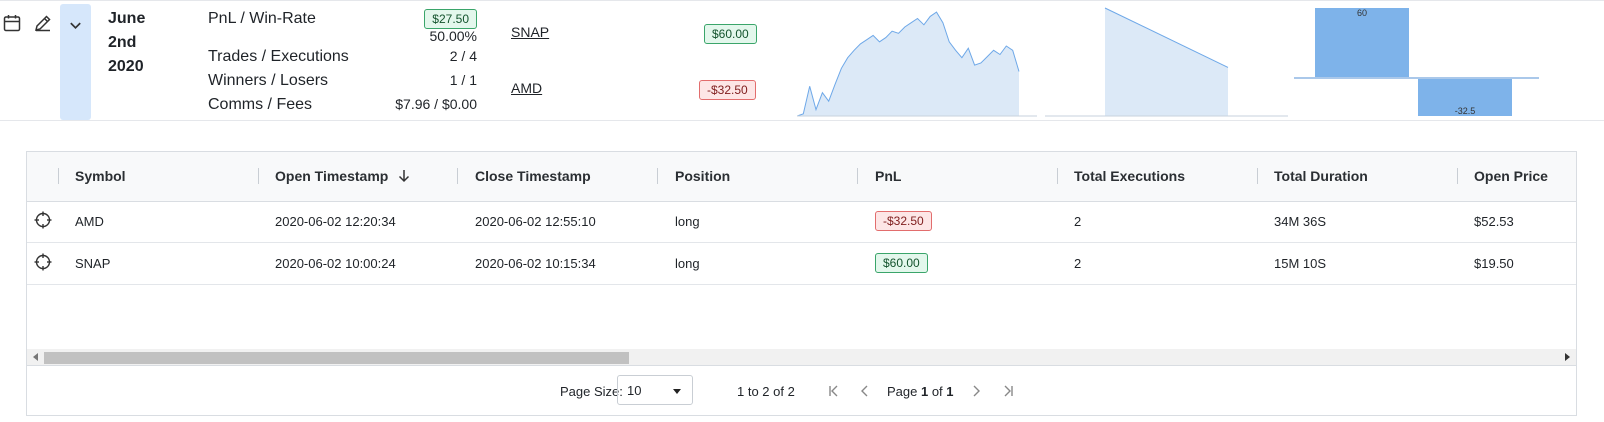 Image resolution: width=1604 pixels, height=422 pixels. I want to click on symbol-pnl-amd: -$32.50, so click(727, 90).